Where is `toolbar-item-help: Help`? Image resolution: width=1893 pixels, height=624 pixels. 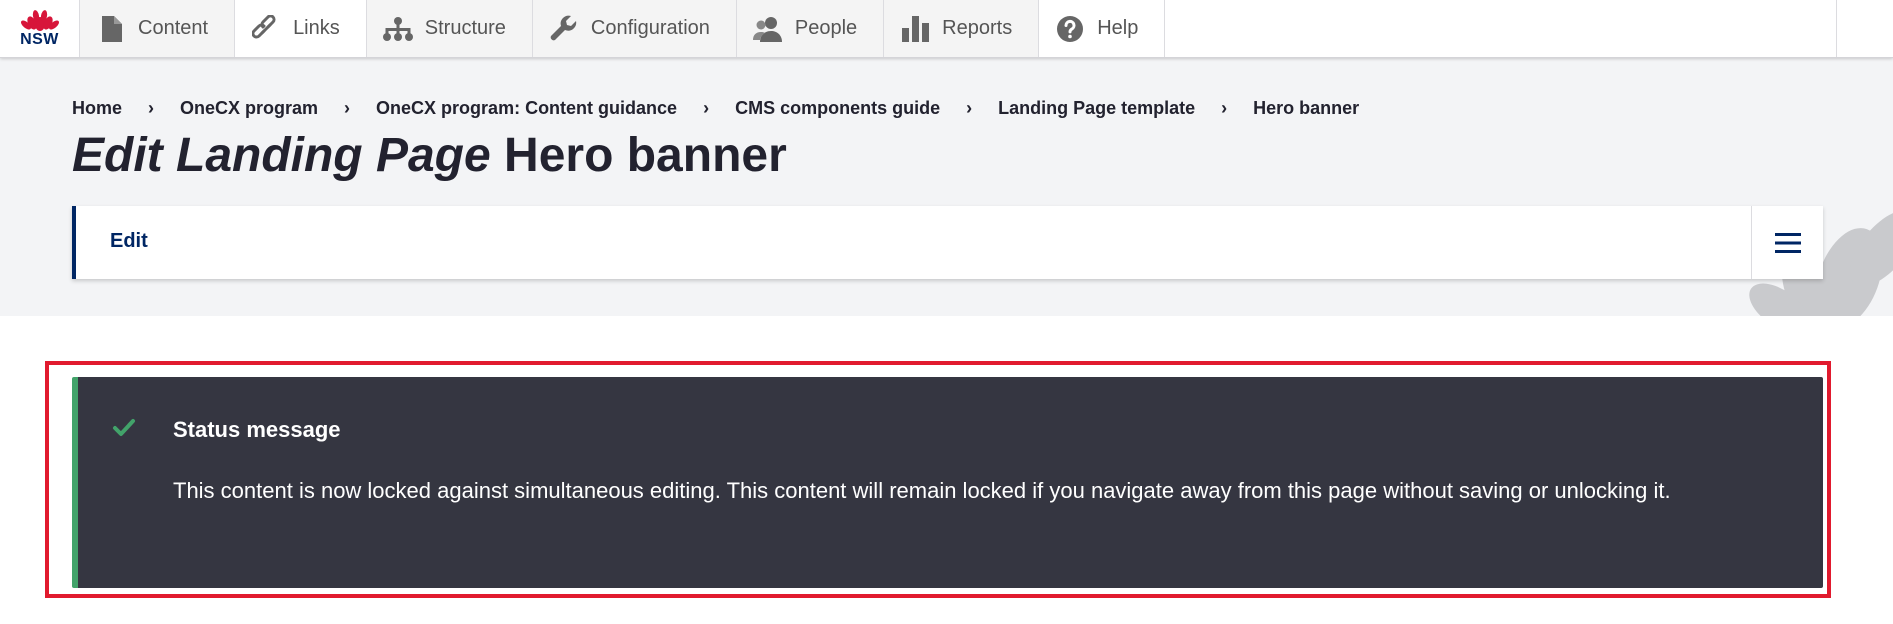 toolbar-item-help: Help is located at coordinates (1102, 28).